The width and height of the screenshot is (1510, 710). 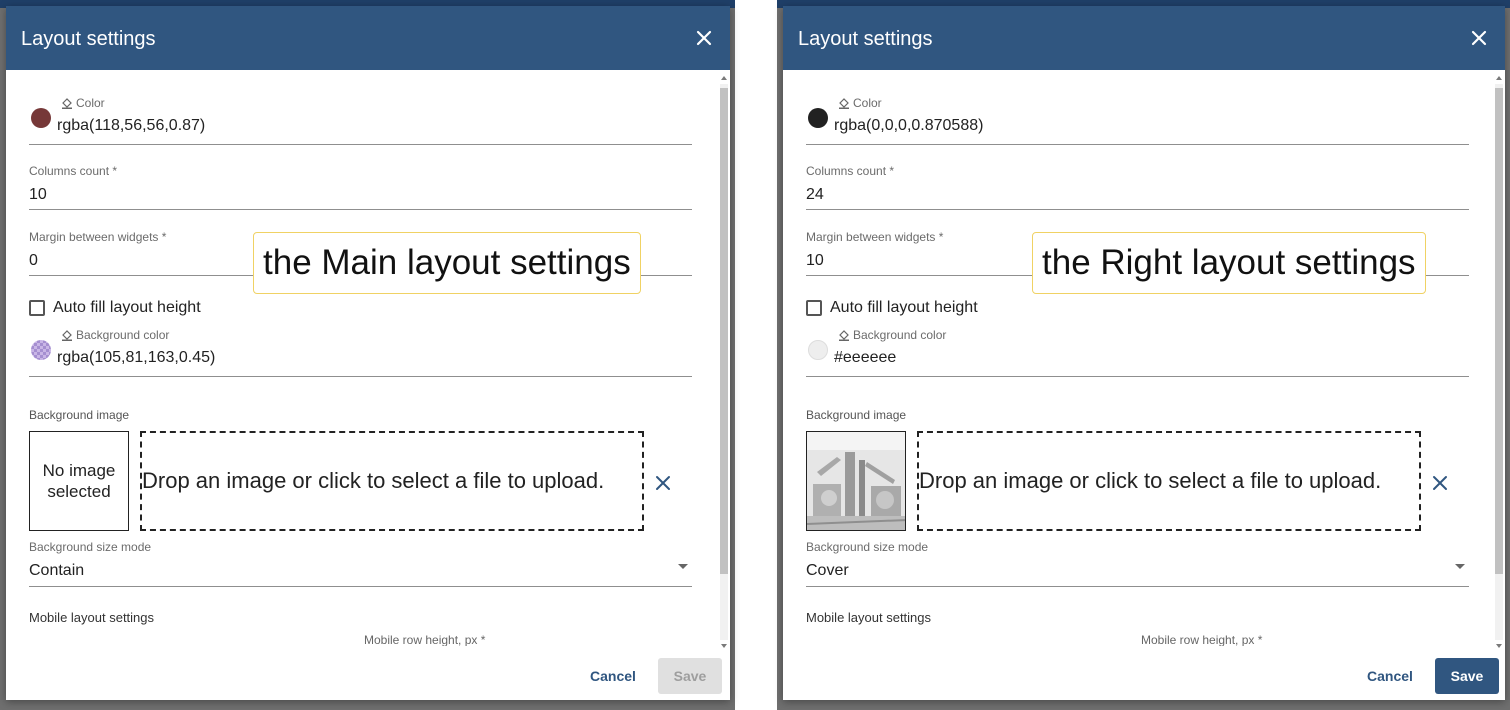 I want to click on columns-count-field: Columns count * 24, so click(x=1137, y=187).